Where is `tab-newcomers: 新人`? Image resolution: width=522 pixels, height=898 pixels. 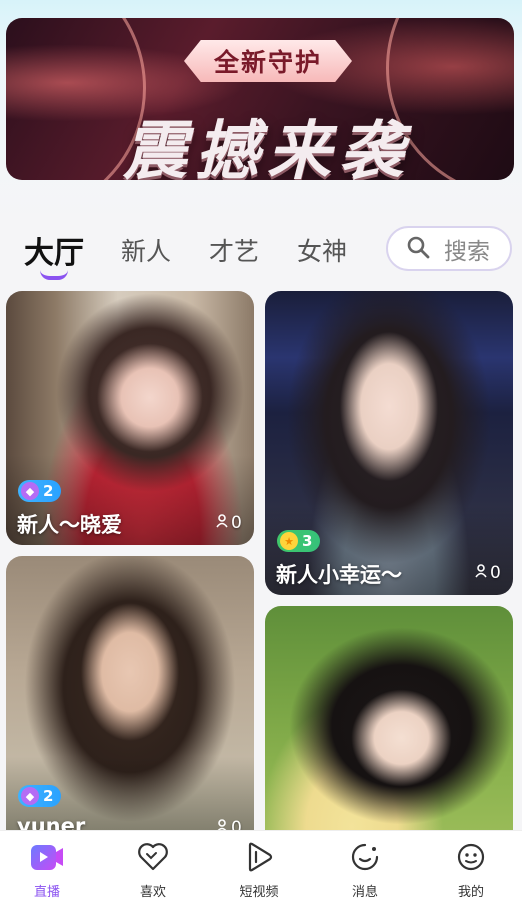 tab-newcomers: 新人 is located at coordinates (146, 250).